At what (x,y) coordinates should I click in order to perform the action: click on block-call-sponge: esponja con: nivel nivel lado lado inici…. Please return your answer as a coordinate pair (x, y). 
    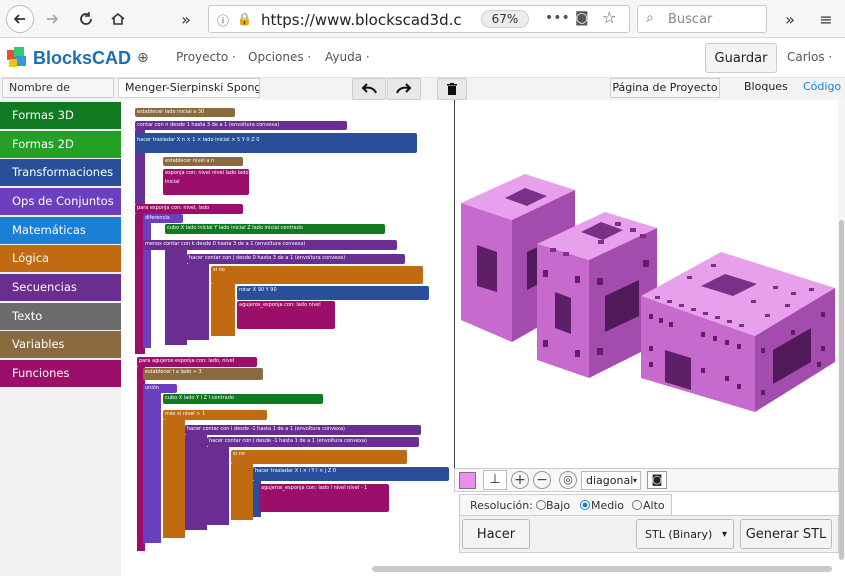
    Looking at the image, I should click on (206, 182).